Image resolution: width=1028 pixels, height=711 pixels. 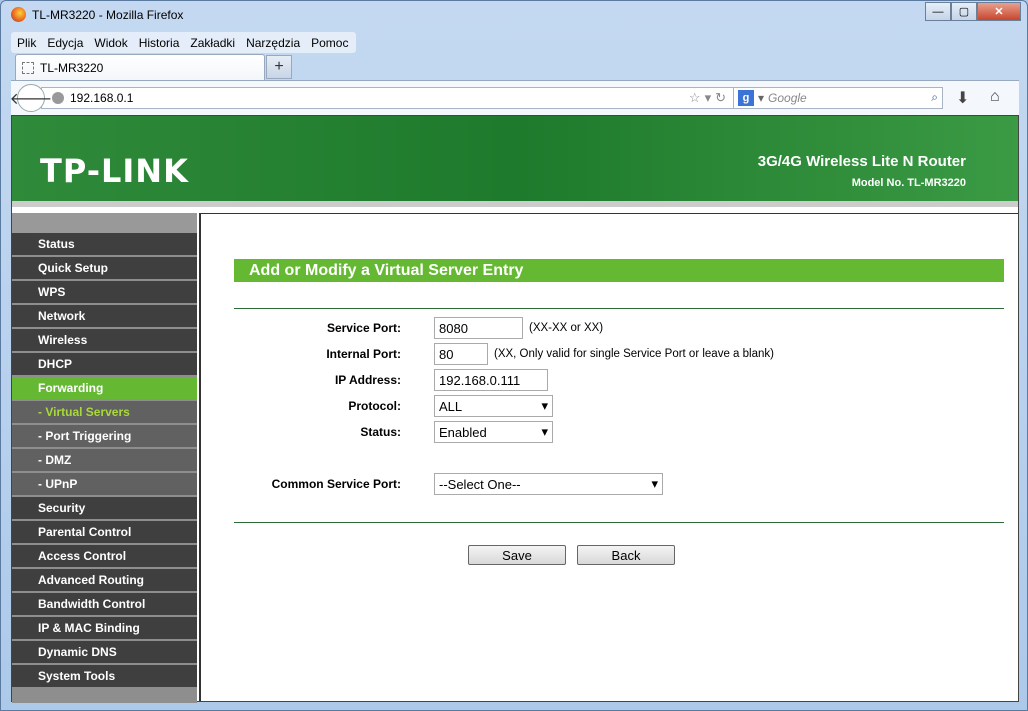 What do you see at coordinates (746, 98) in the screenshot?
I see `google-icon: g` at bounding box center [746, 98].